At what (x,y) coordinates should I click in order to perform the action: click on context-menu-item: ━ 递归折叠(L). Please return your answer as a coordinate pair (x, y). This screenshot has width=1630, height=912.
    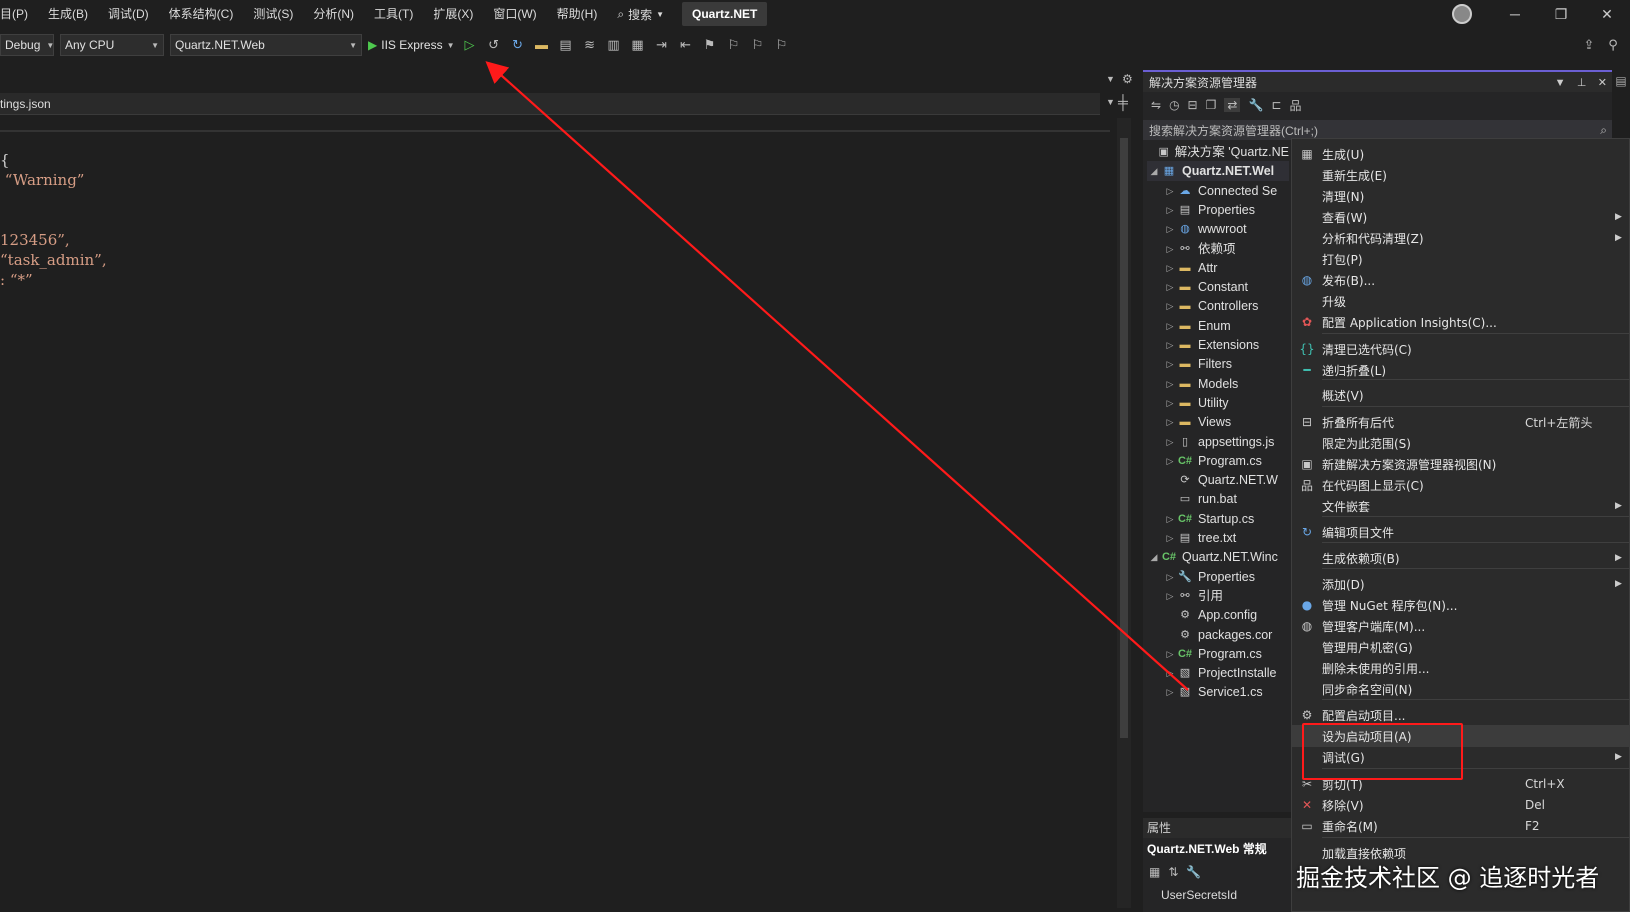
    Looking at the image, I should click on (1461, 370).